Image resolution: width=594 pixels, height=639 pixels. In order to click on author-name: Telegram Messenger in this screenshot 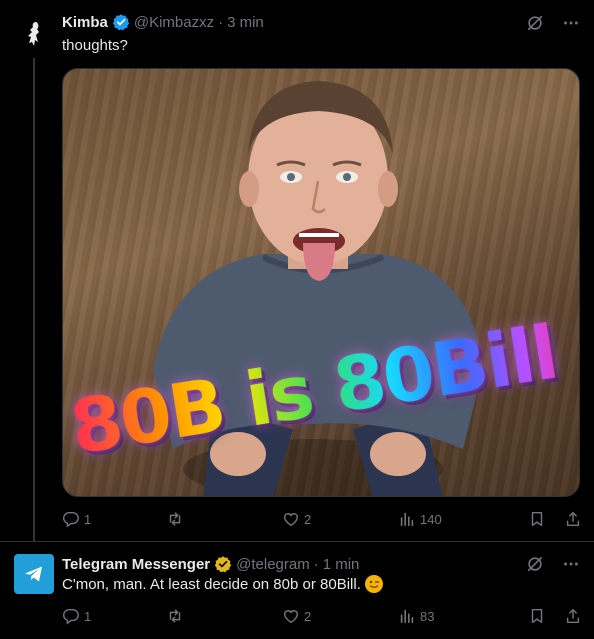, I will do `click(136, 564)`.